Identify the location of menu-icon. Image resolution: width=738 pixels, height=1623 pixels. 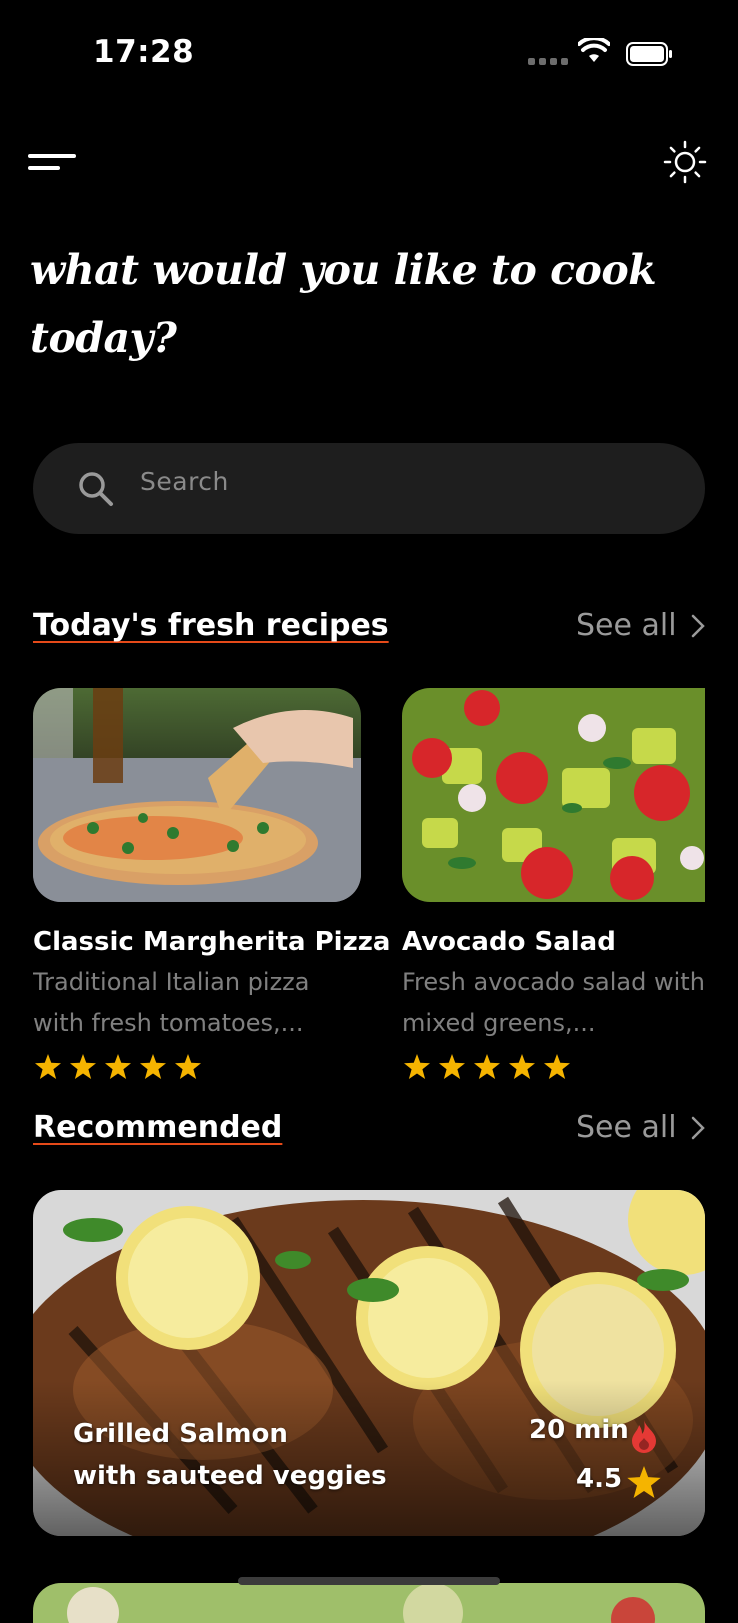
(53, 162).